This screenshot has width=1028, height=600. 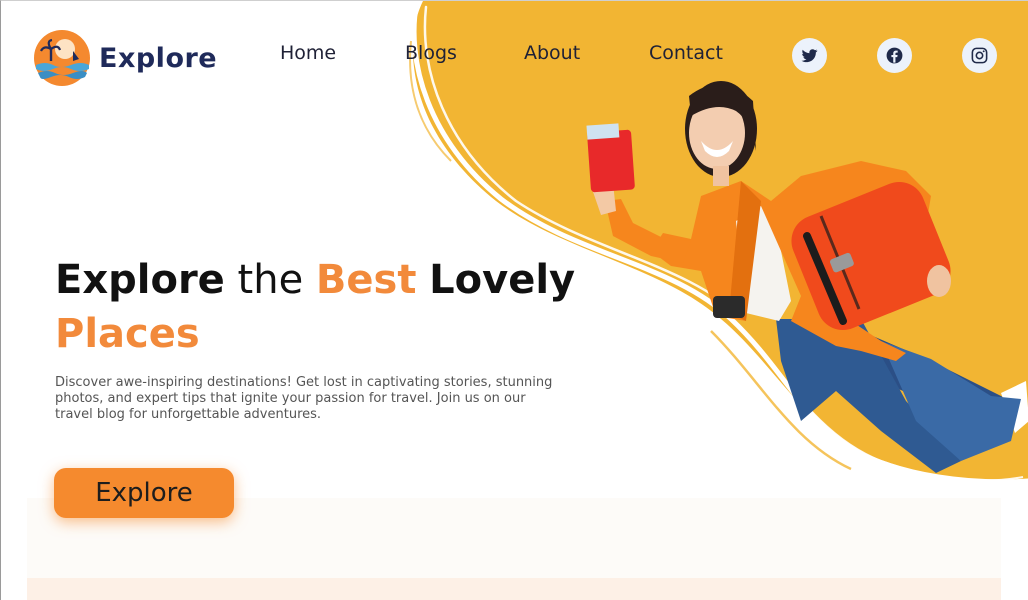 I want to click on headline-word: Lovely, so click(x=502, y=280).